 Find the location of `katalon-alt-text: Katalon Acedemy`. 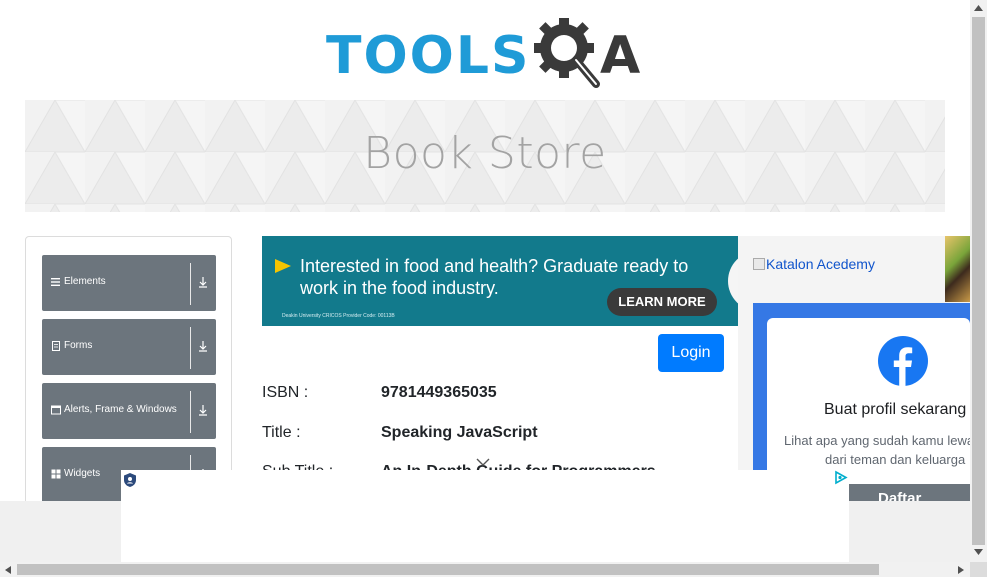

katalon-alt-text: Katalon Acedemy is located at coordinates (820, 264).